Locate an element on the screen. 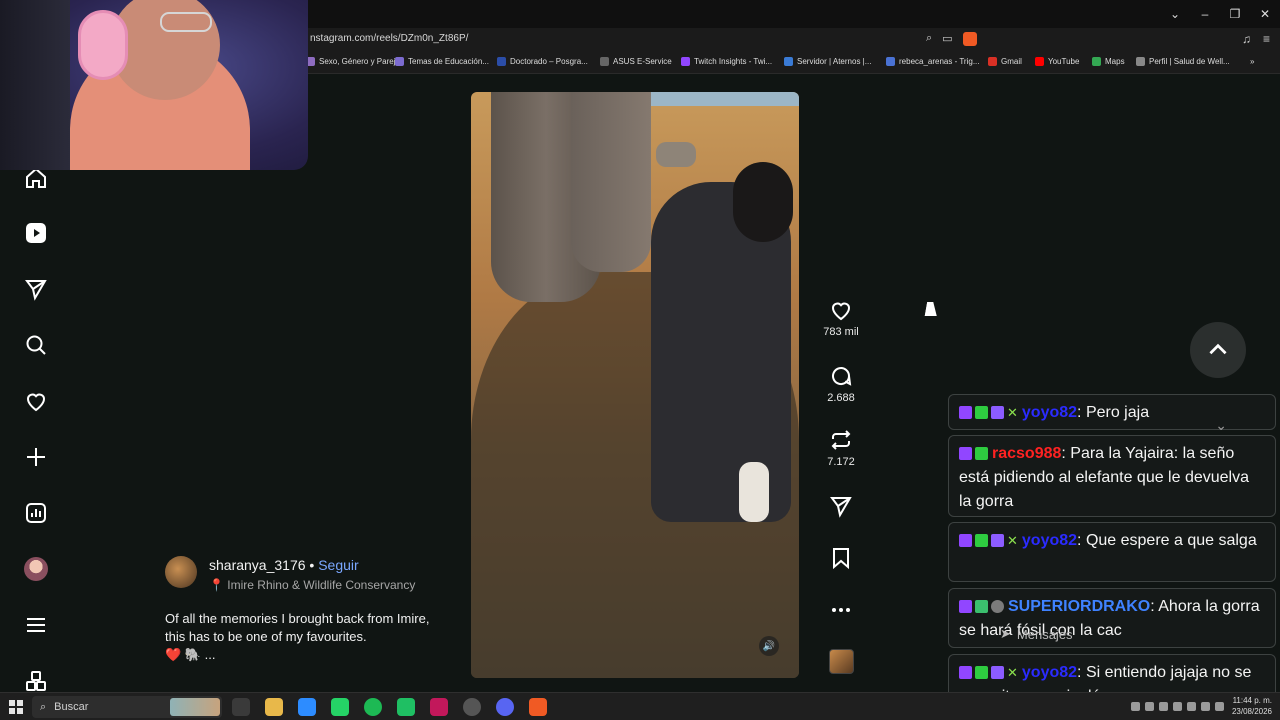  menu-icon: ≡ is located at coordinates (1266, 39).